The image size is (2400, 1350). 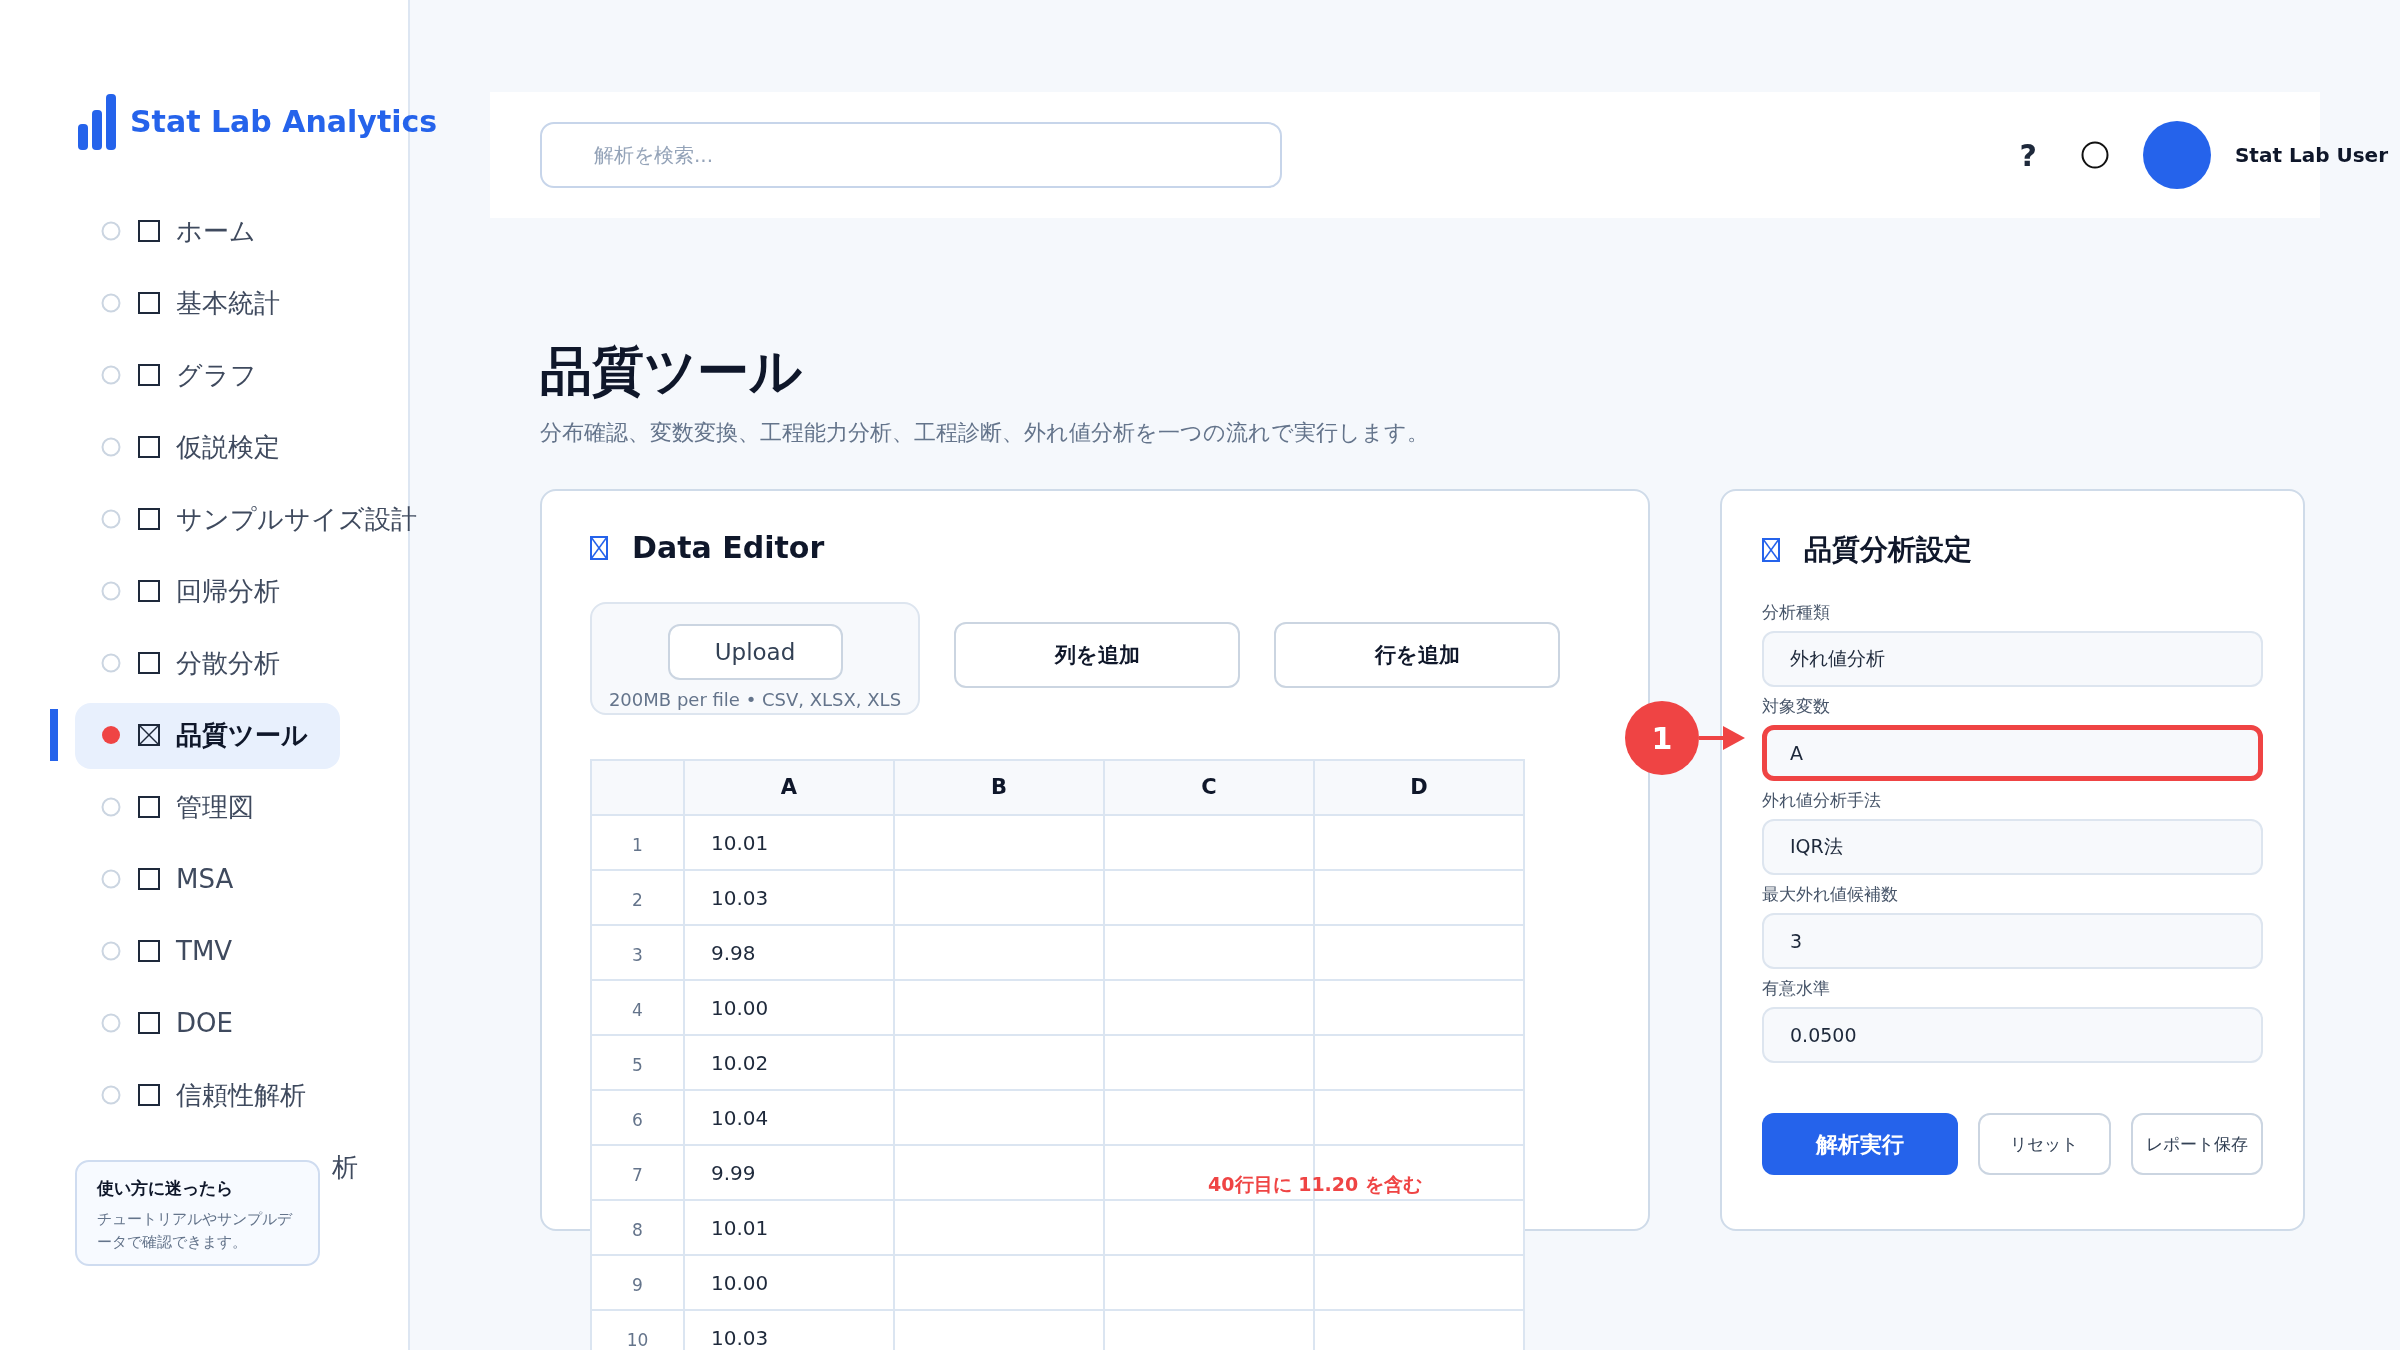 I want to click on action-button: レポート保存, so click(x=2196, y=1144).